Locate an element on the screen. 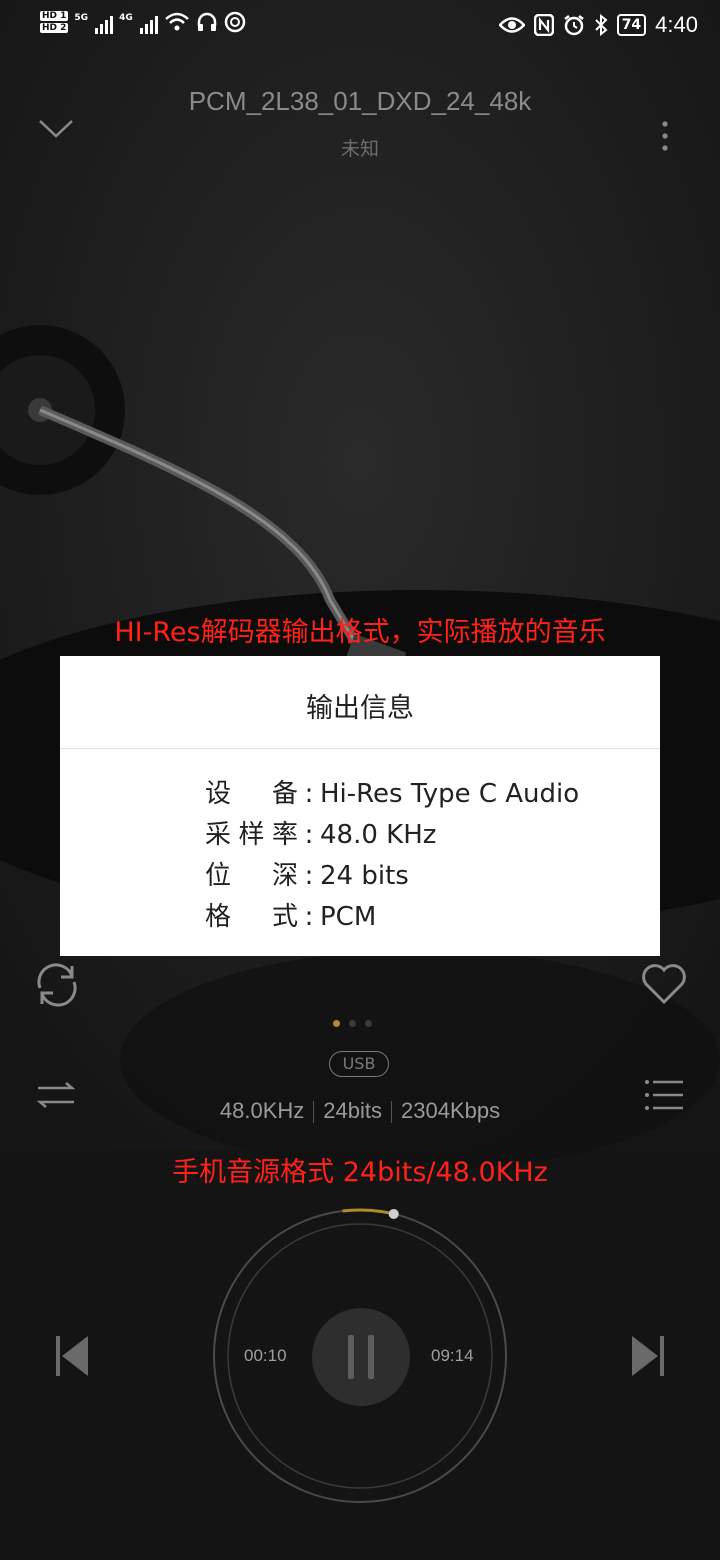 Image resolution: width=720 pixels, height=1560 pixels. hd-voice-indicator: HD 1 HD 2 is located at coordinates (54, 22).